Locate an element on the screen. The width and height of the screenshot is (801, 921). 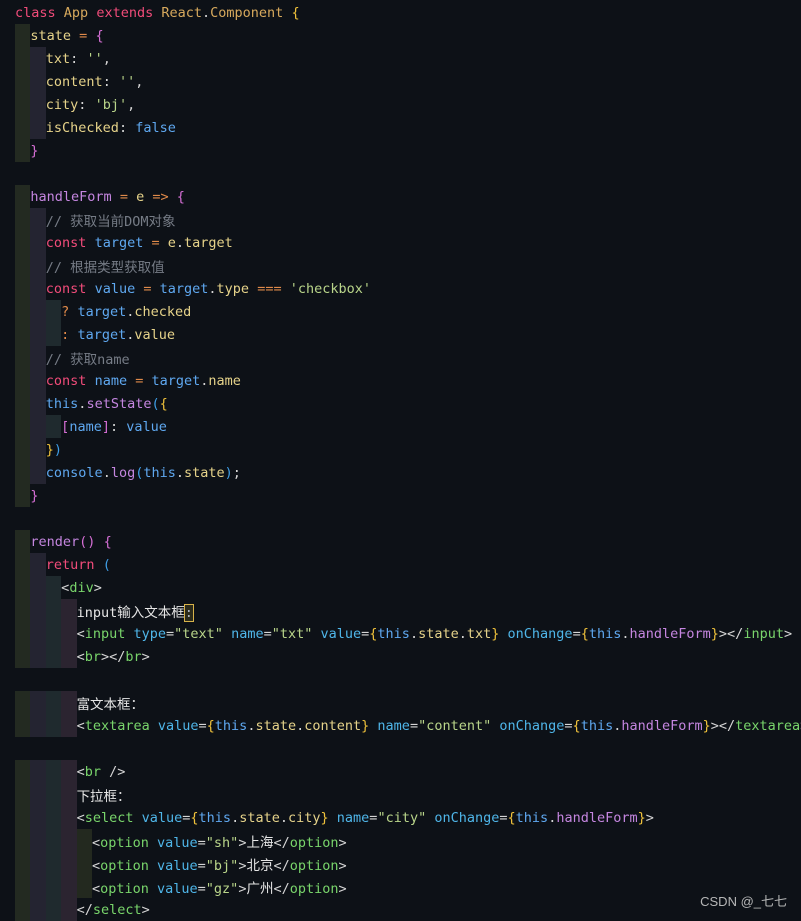
code-line: render() { is located at coordinates (400, 541).